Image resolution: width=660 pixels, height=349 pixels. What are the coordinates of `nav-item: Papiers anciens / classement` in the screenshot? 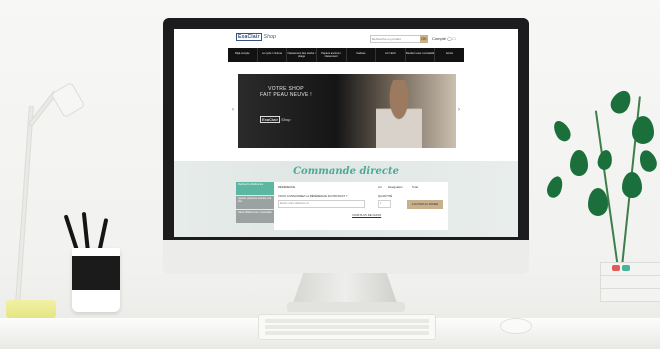 It's located at (332, 55).